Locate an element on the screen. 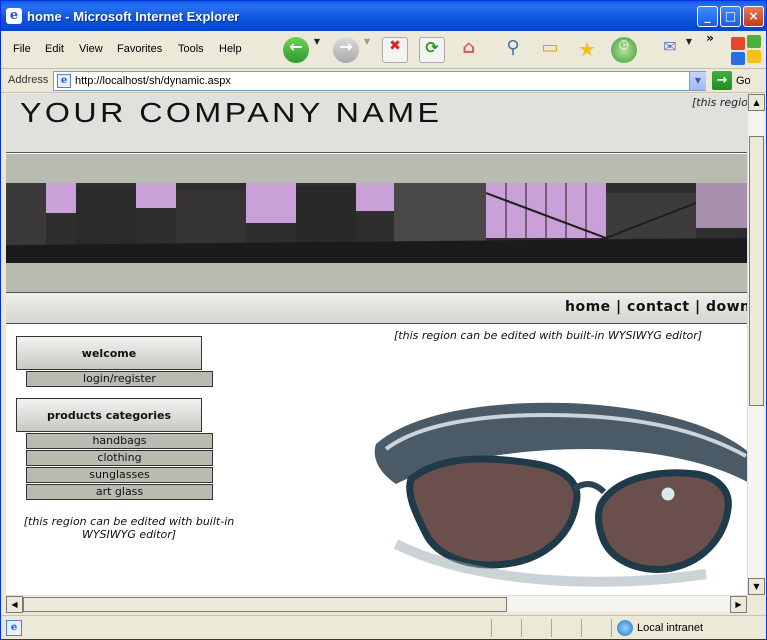  page-status-icon: e is located at coordinates (14, 628).